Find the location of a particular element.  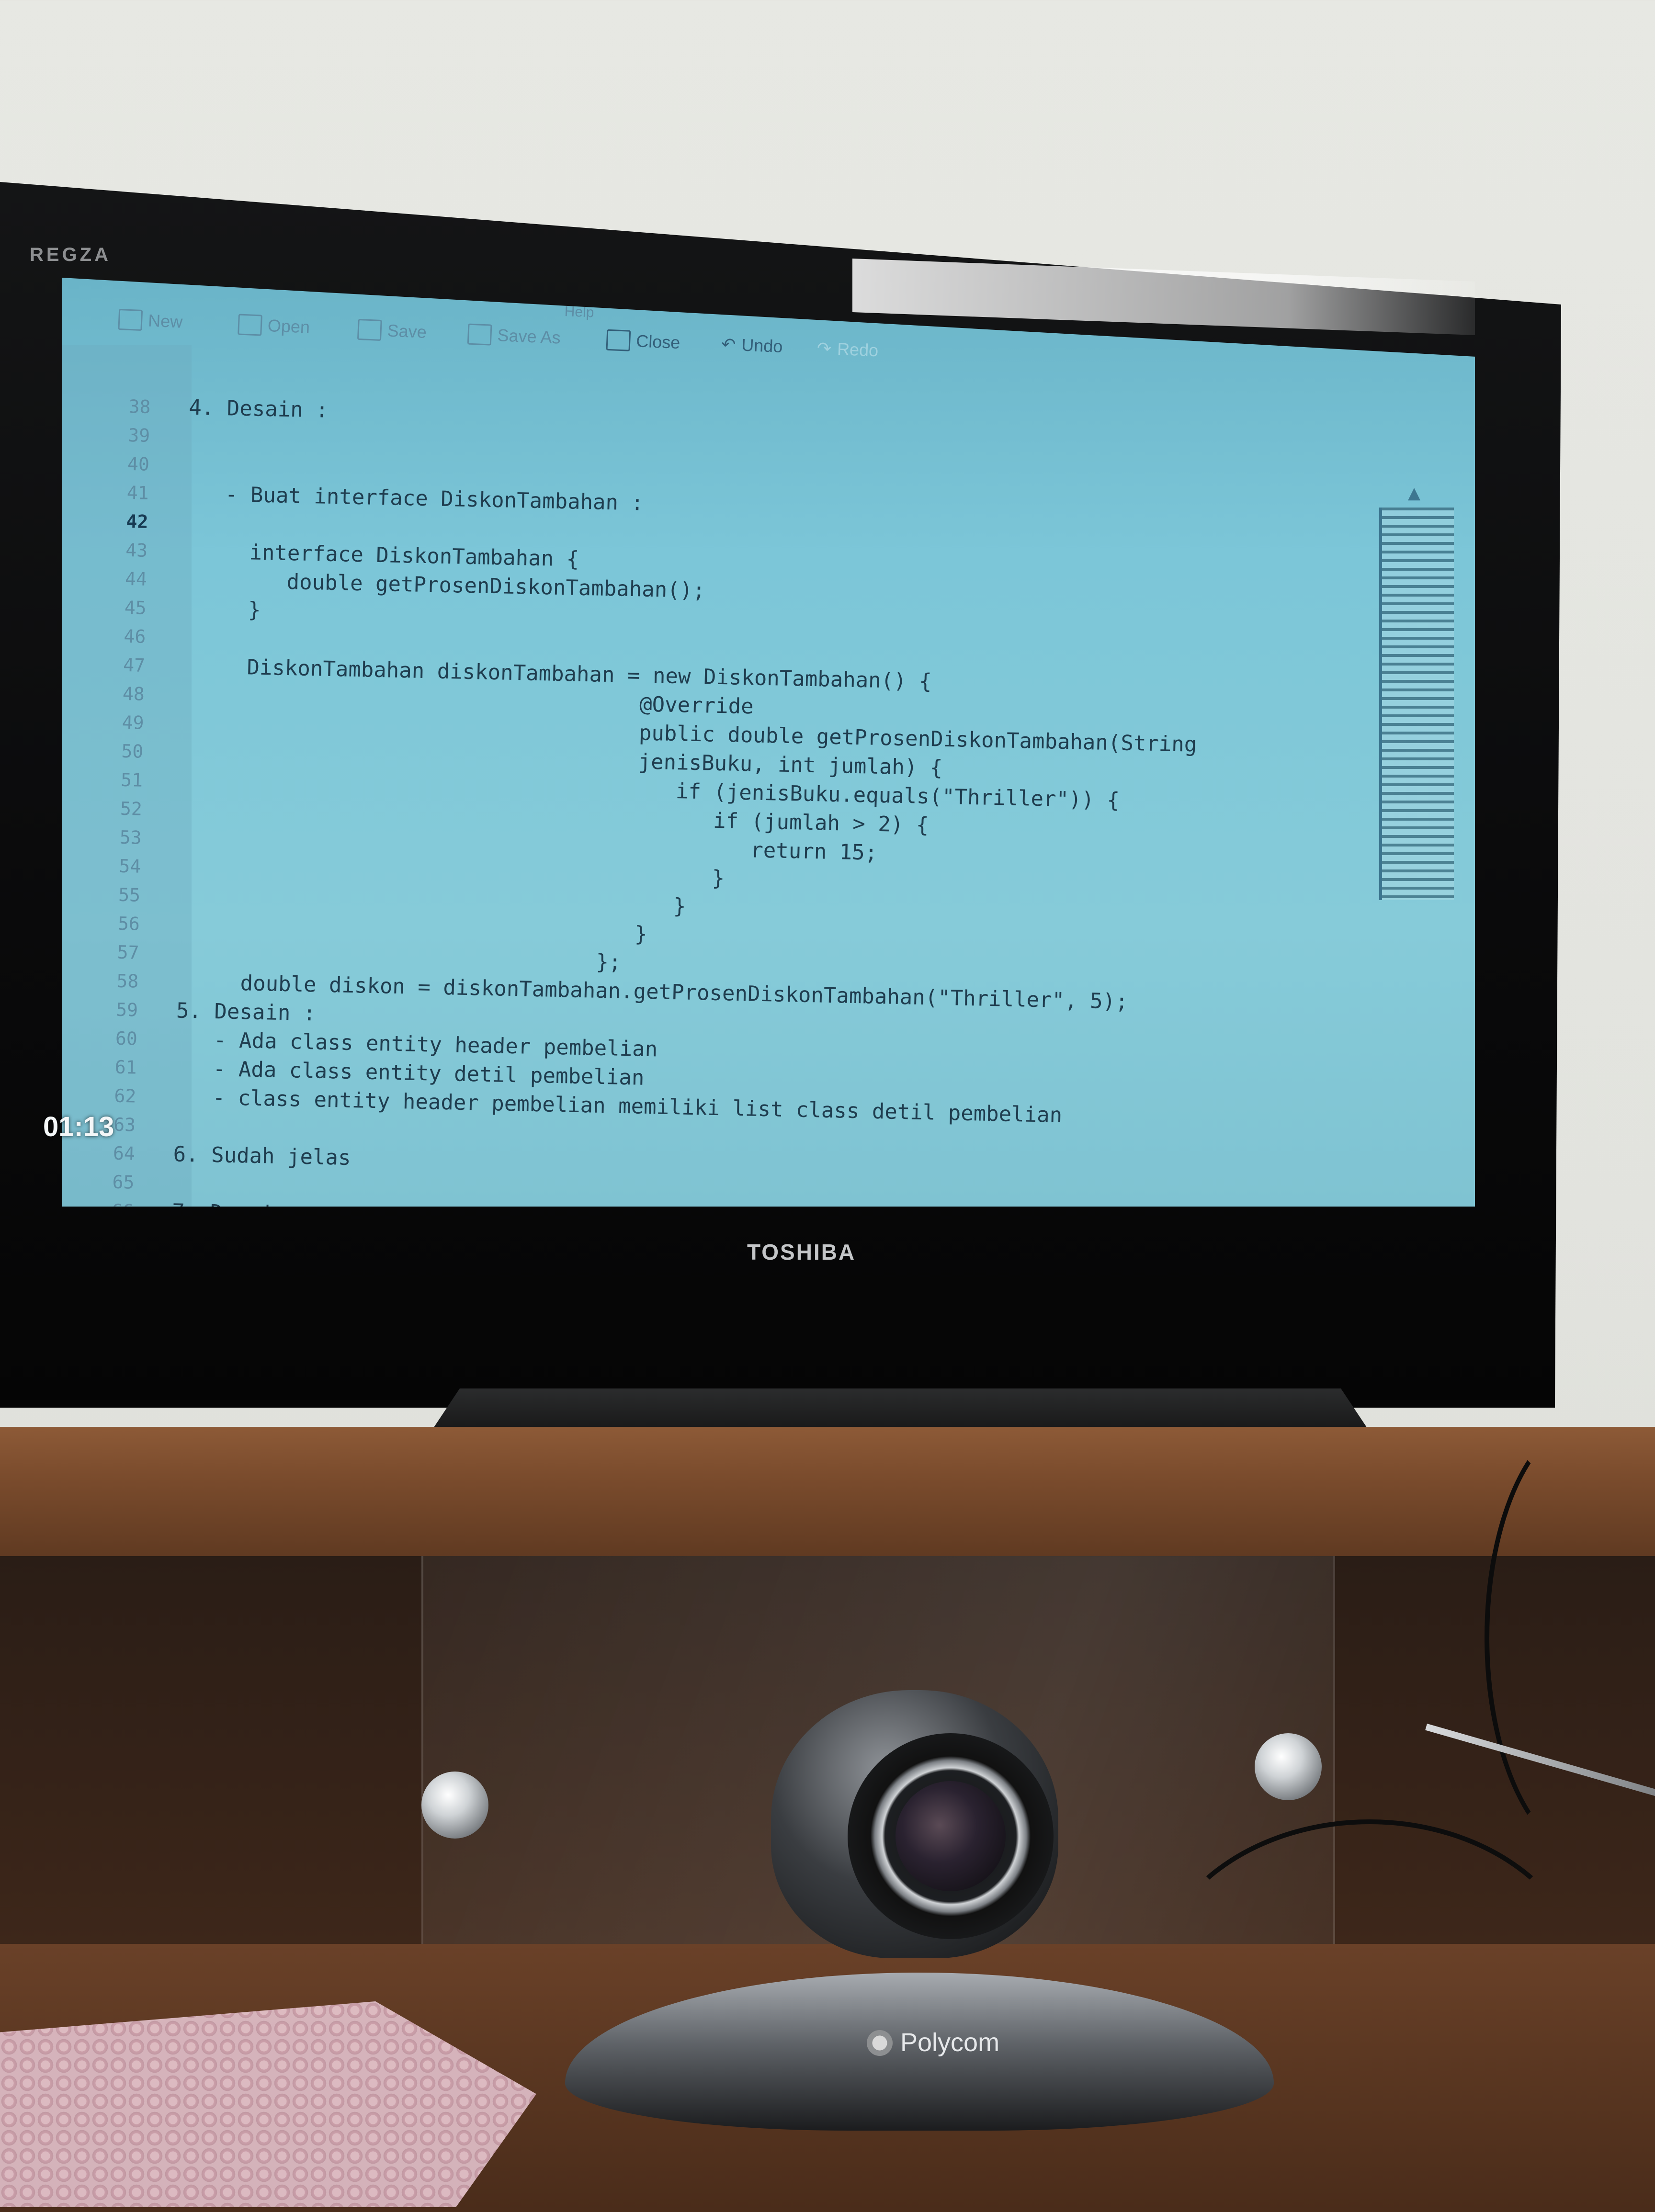

polycom-logo-icon is located at coordinates (880, 2043).